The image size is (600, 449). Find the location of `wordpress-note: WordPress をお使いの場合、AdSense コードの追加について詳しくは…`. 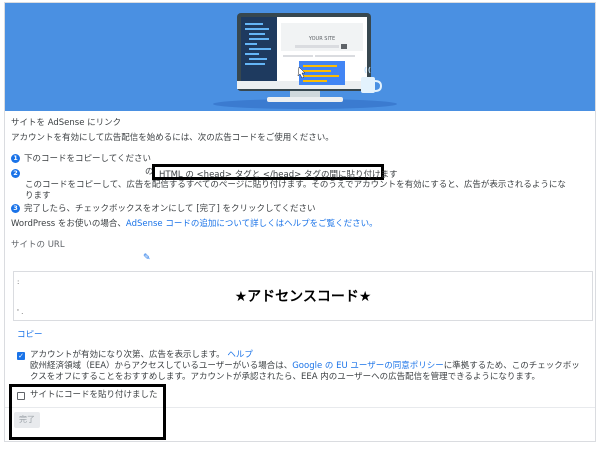

wordpress-note: WordPress をお使いの場合、AdSense コードの追加について詳しくは… is located at coordinates (194, 224).